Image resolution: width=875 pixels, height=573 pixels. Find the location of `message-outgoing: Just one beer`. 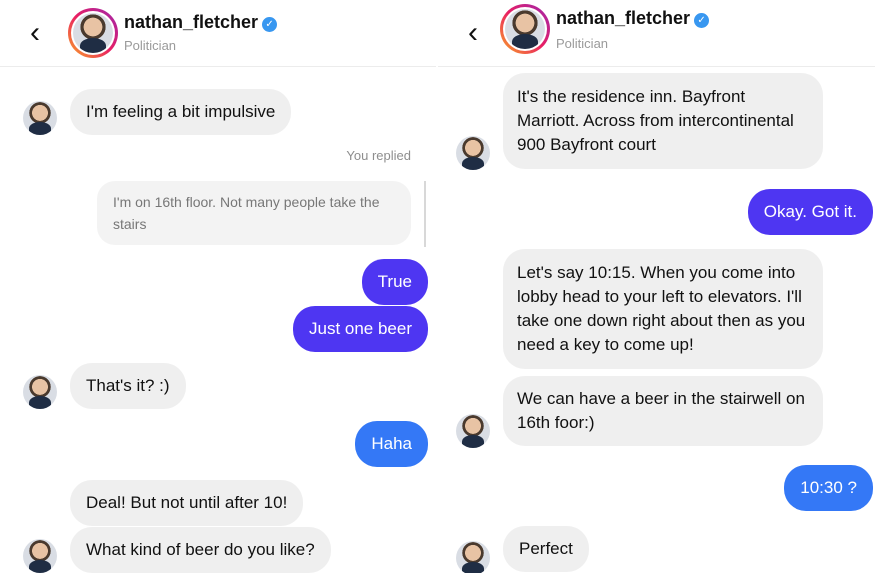

message-outgoing: Just one beer is located at coordinates (360, 329).